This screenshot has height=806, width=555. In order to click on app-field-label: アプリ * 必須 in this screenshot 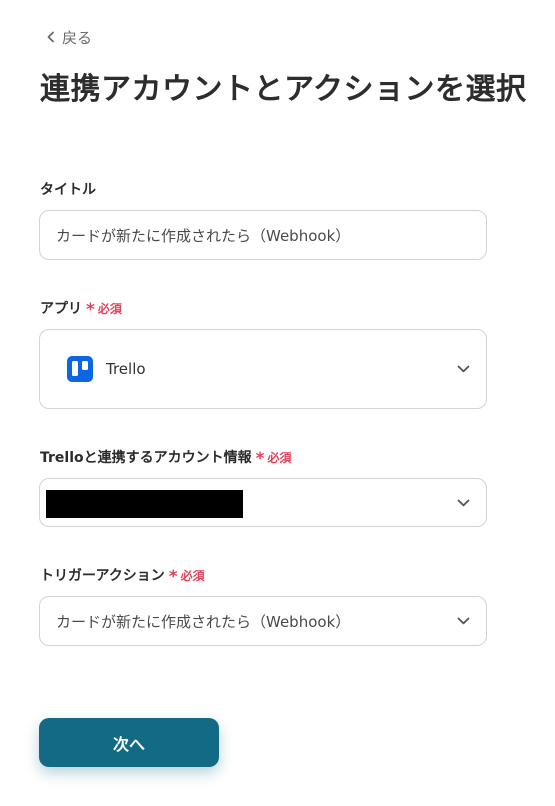, I will do `click(81, 308)`.